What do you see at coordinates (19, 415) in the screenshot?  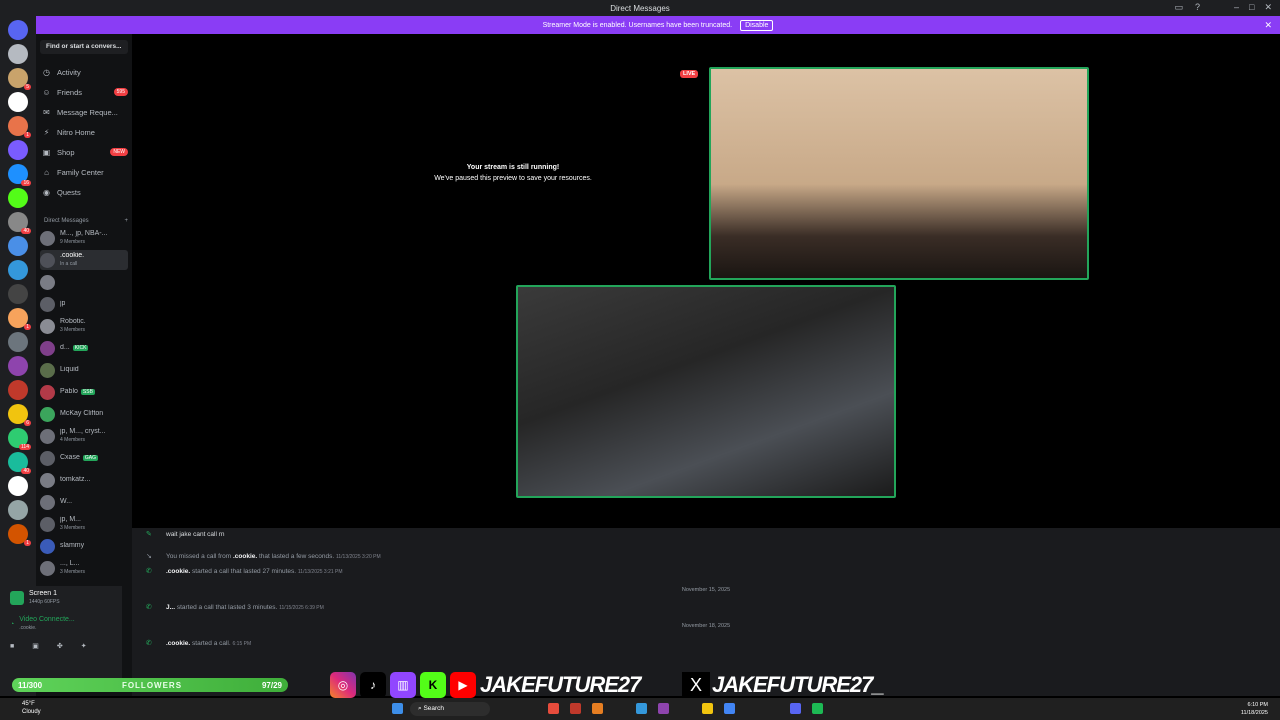 I see `server-icon: 6` at bounding box center [19, 415].